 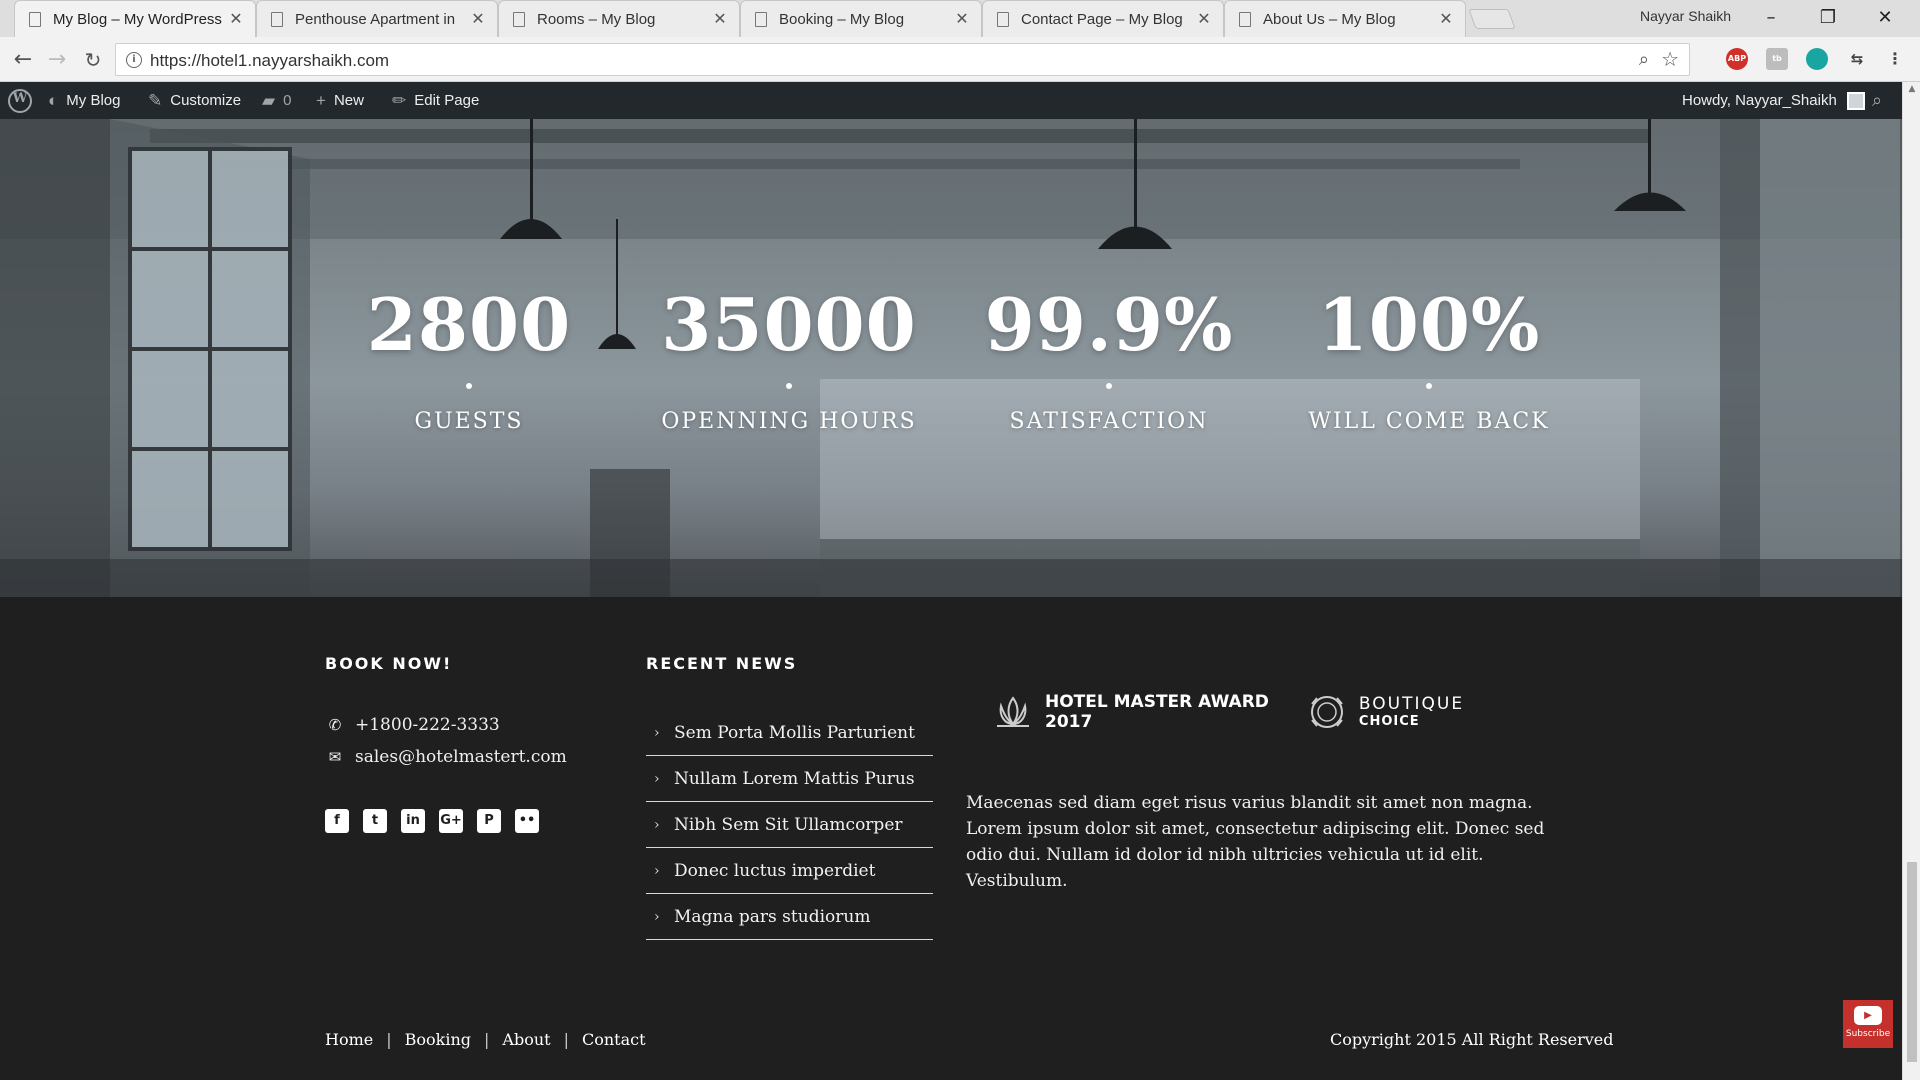 What do you see at coordinates (775, 870) in the screenshot?
I see `news-title: Donec luctus imperdiet` at bounding box center [775, 870].